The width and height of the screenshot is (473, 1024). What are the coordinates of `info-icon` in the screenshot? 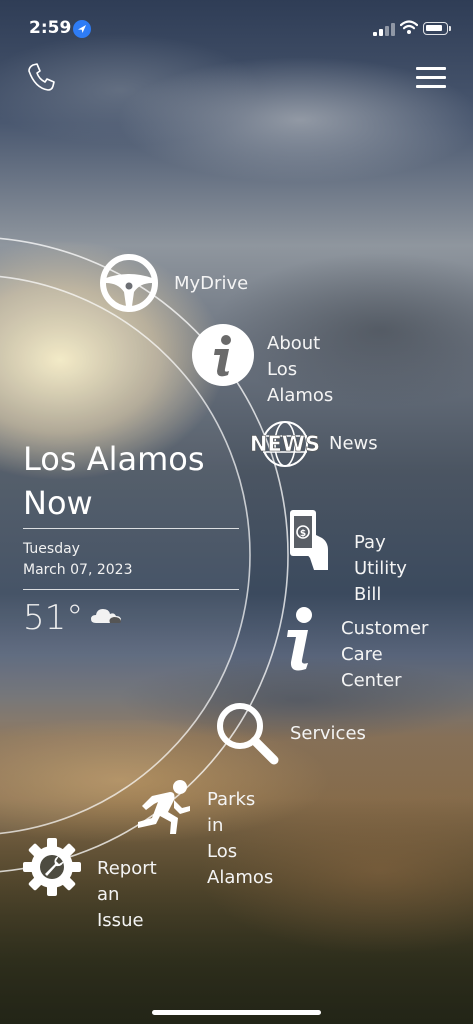 It's located at (299, 639).